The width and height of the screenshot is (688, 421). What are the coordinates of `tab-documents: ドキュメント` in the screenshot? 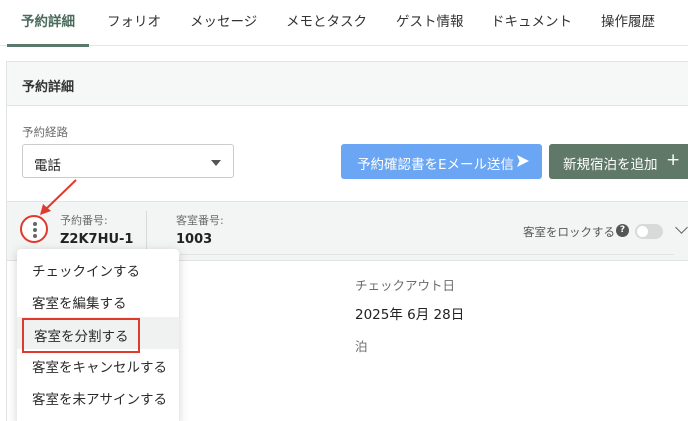 It's located at (531, 23).